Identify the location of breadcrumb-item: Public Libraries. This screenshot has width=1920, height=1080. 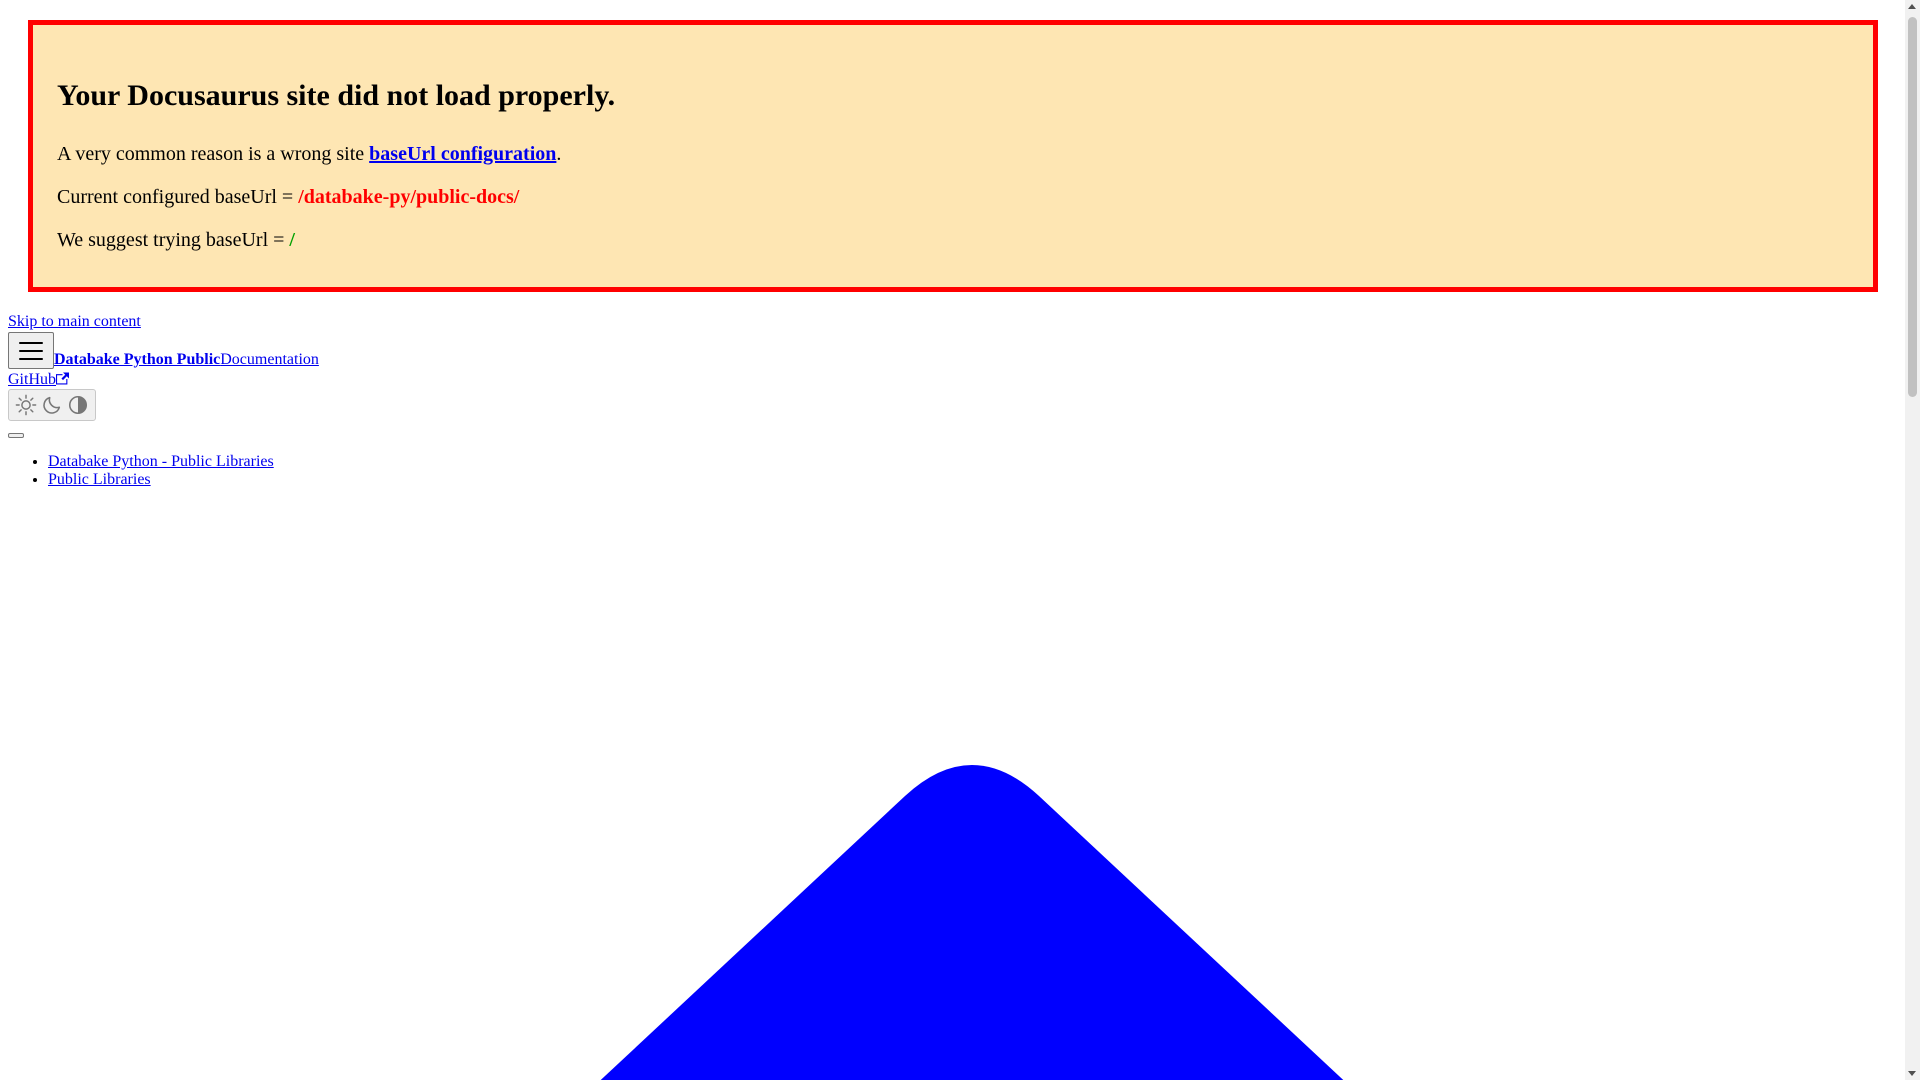
(161, 480).